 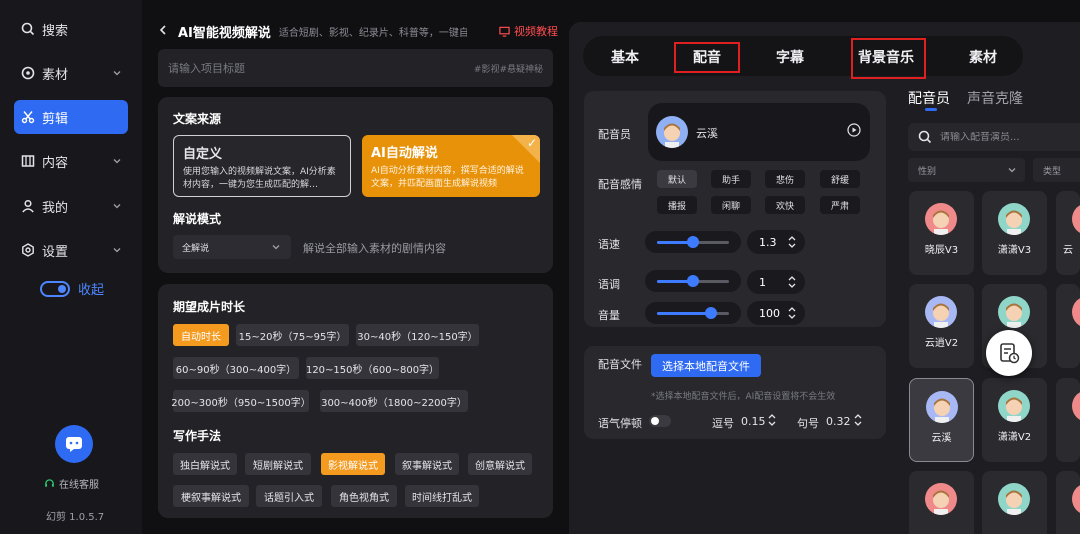 I want to click on mode-heading: 解说模式, so click(x=197, y=219).